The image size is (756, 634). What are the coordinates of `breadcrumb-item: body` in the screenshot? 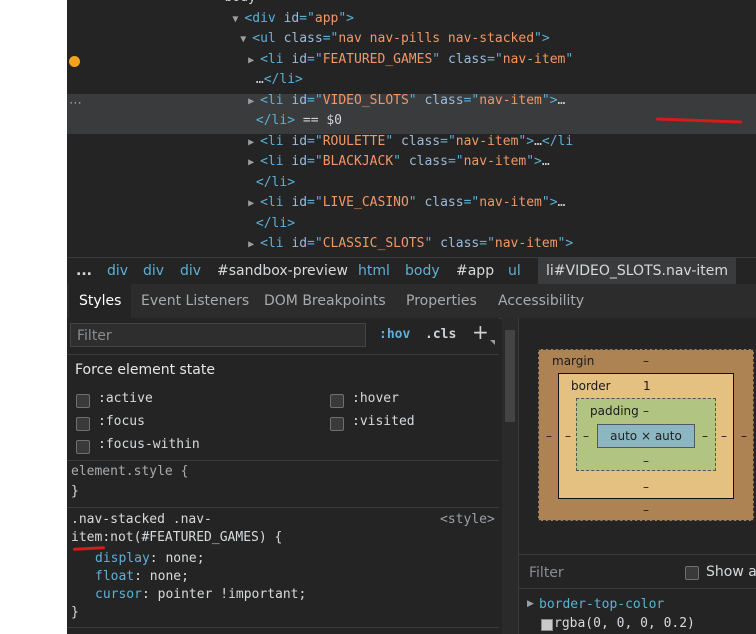 It's located at (422, 271).